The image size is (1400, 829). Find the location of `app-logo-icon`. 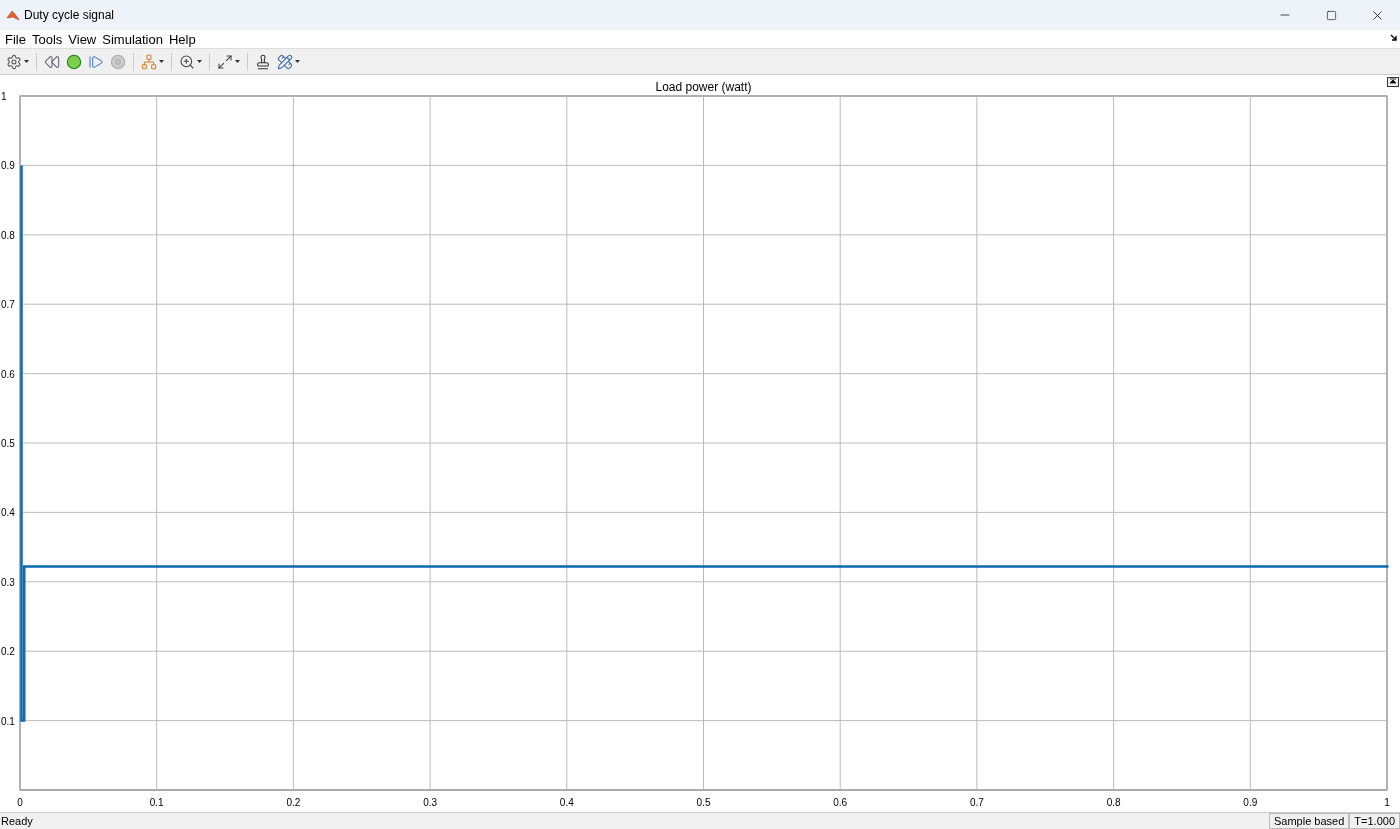

app-logo-icon is located at coordinates (13, 15).